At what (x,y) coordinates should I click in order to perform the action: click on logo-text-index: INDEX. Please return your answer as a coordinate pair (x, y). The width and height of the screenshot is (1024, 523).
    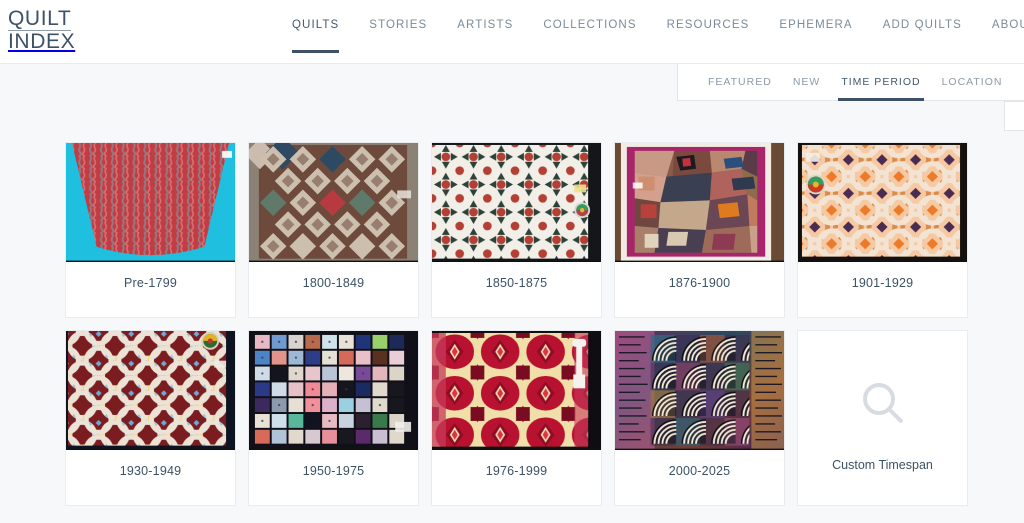
    Looking at the image, I should click on (42, 42).